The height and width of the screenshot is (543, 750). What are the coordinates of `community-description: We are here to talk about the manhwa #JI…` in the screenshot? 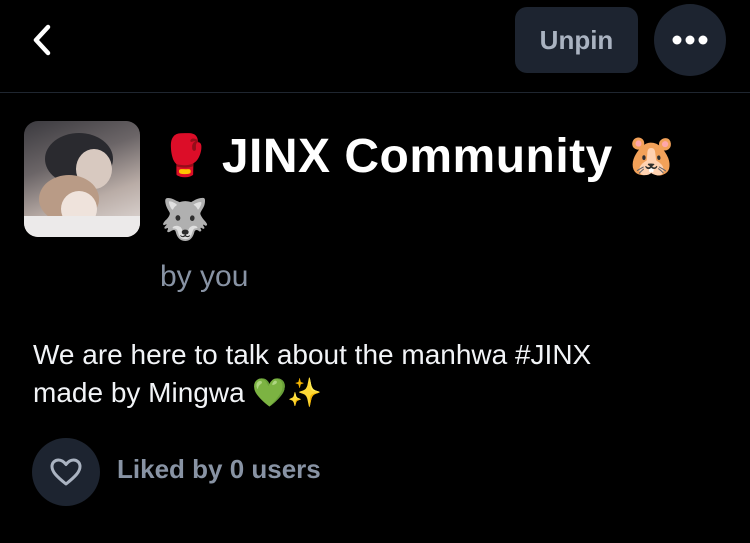 It's located at (378, 374).